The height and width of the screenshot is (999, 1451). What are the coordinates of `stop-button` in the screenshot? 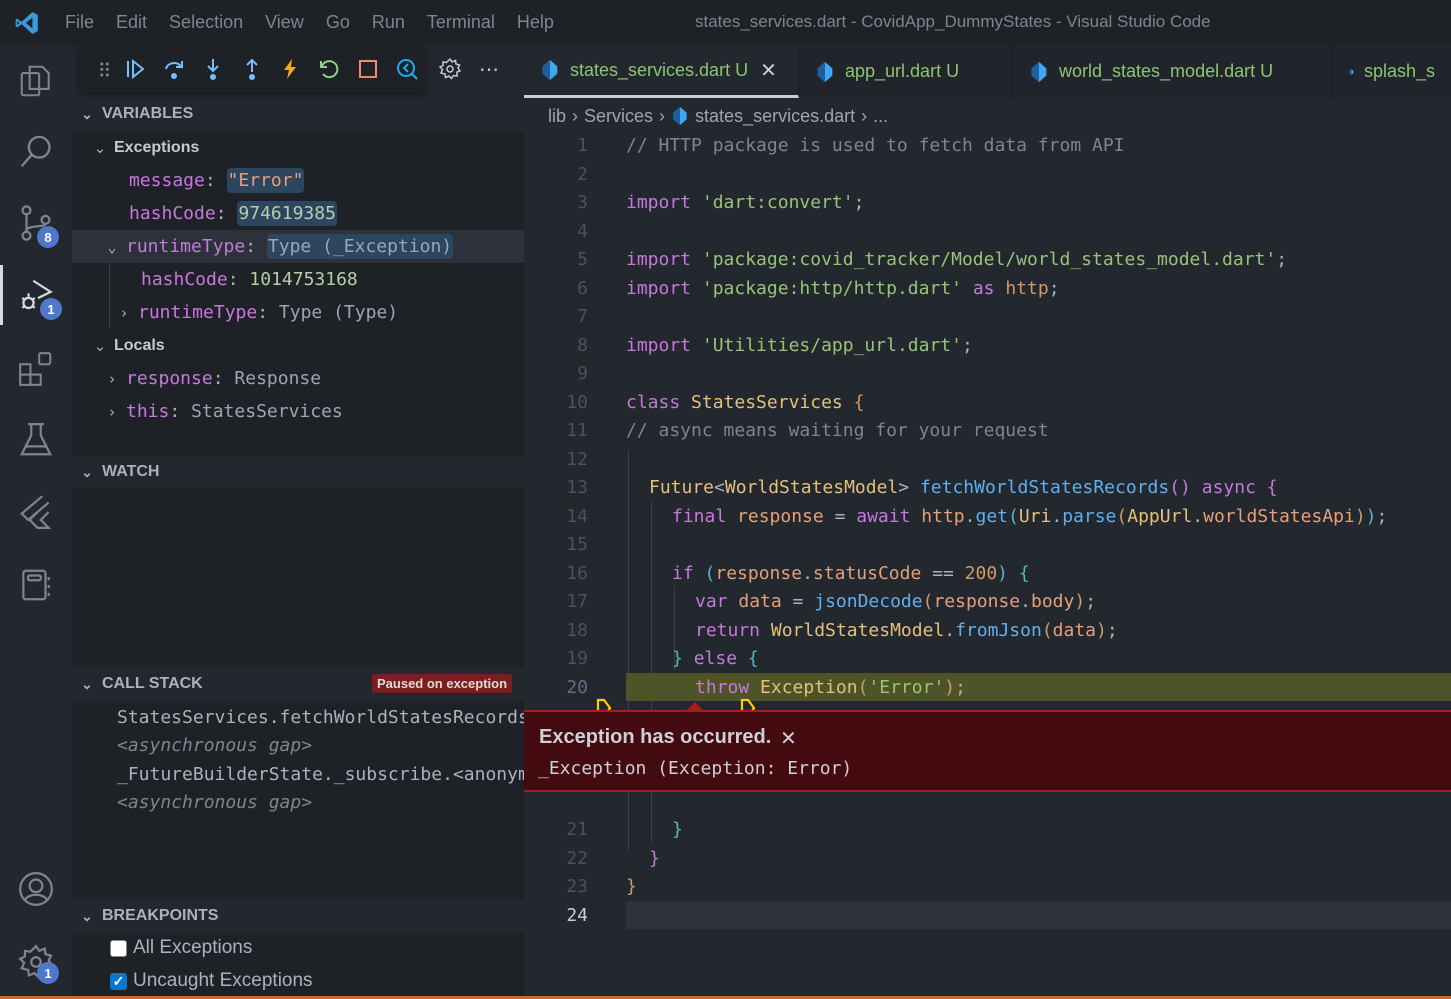 It's located at (368, 69).